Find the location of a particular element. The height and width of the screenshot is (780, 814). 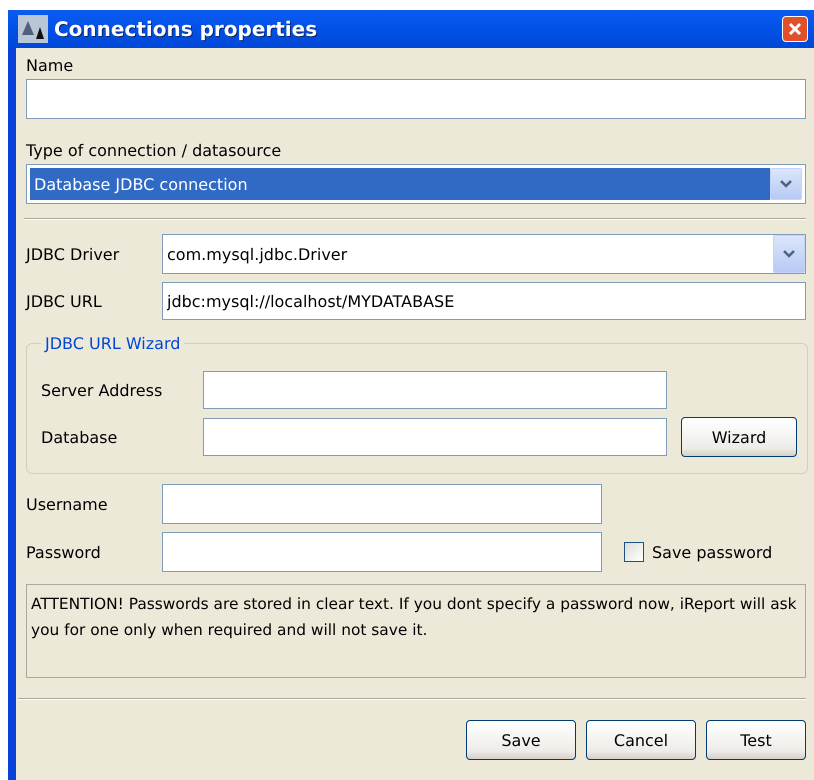

app-icon is located at coordinates (33, 29).